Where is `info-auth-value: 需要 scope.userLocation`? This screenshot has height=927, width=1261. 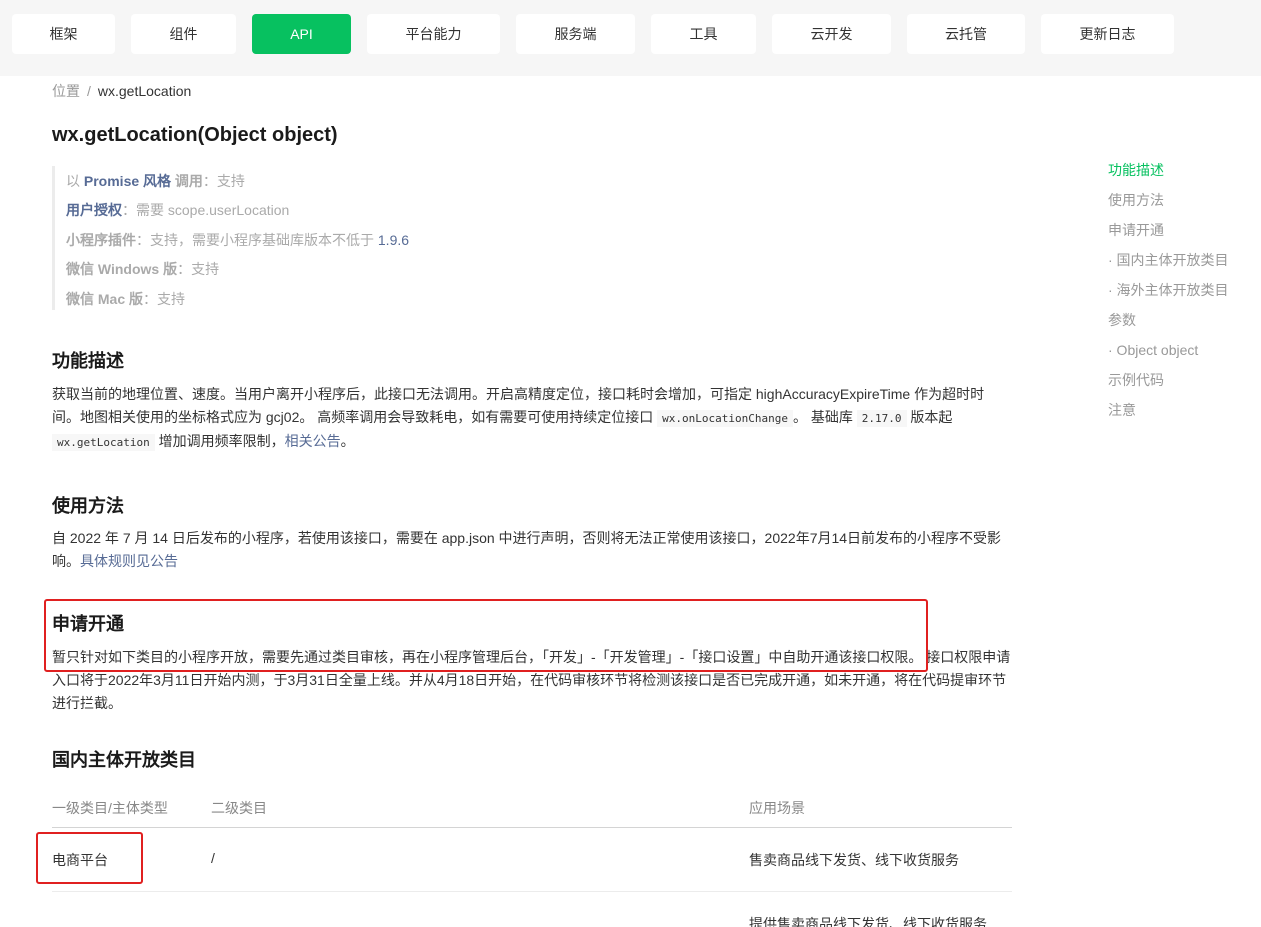
info-auth-value: 需要 scope.userLocation is located at coordinates (213, 210).